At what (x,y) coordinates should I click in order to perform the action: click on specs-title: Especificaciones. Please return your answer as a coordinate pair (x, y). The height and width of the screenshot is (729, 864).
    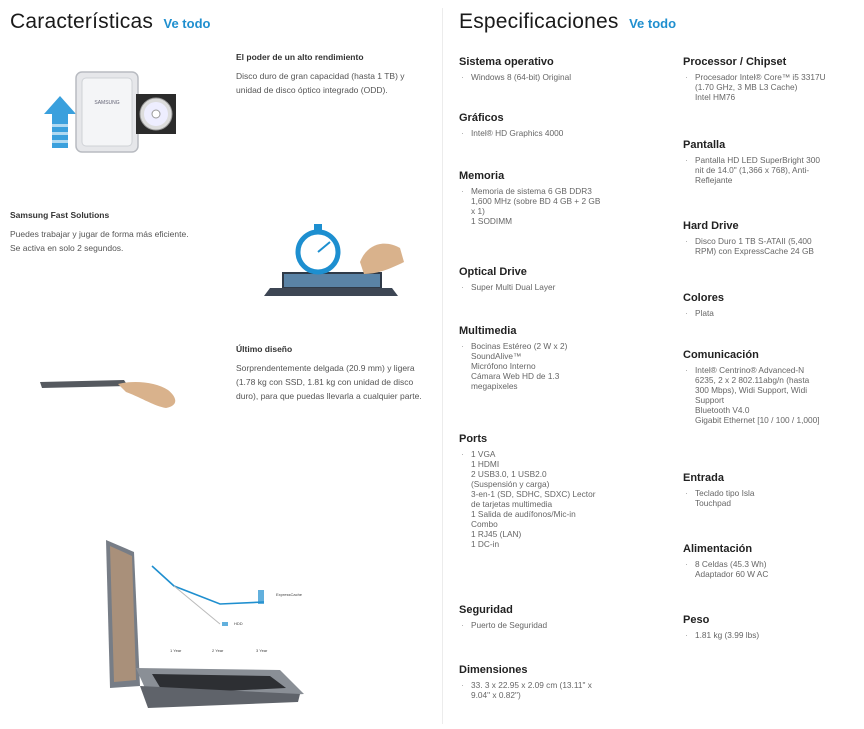
    Looking at the image, I should click on (539, 21).